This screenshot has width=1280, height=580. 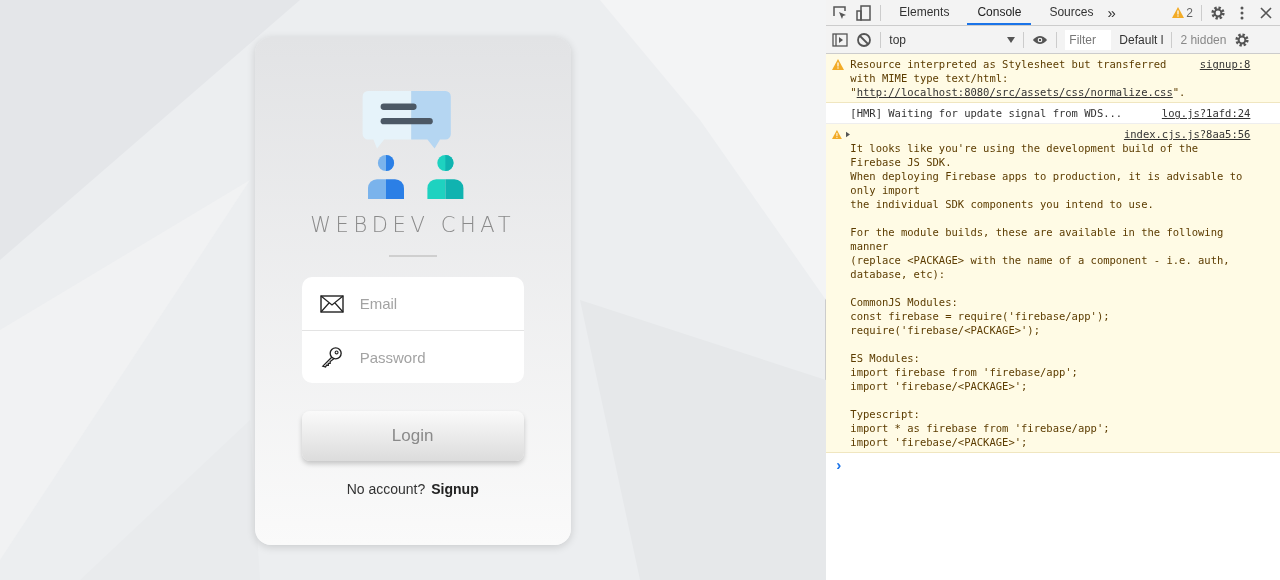 I want to click on filter-field: Filter, so click(x=1088, y=39).